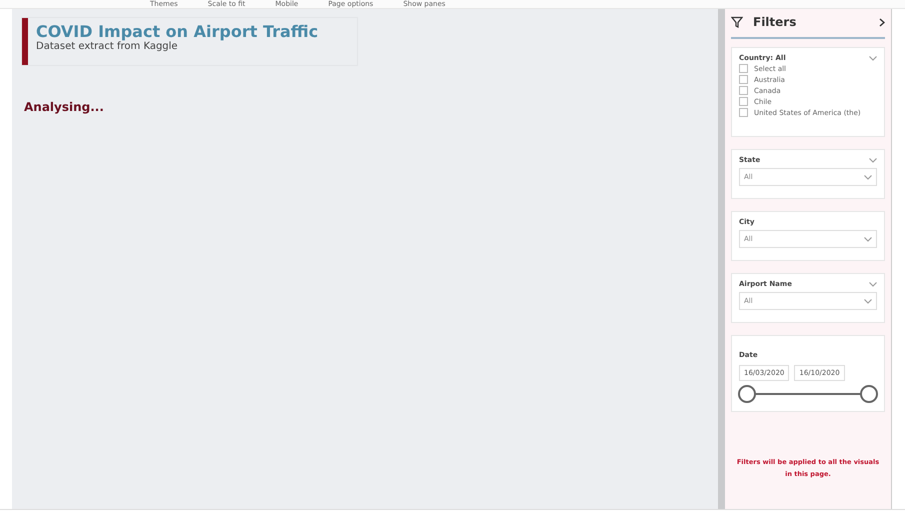 The width and height of the screenshot is (905, 529). Describe the element at coordinates (177, 31) in the screenshot. I see `report-title: COVID Impact on Airport Traffic` at that location.